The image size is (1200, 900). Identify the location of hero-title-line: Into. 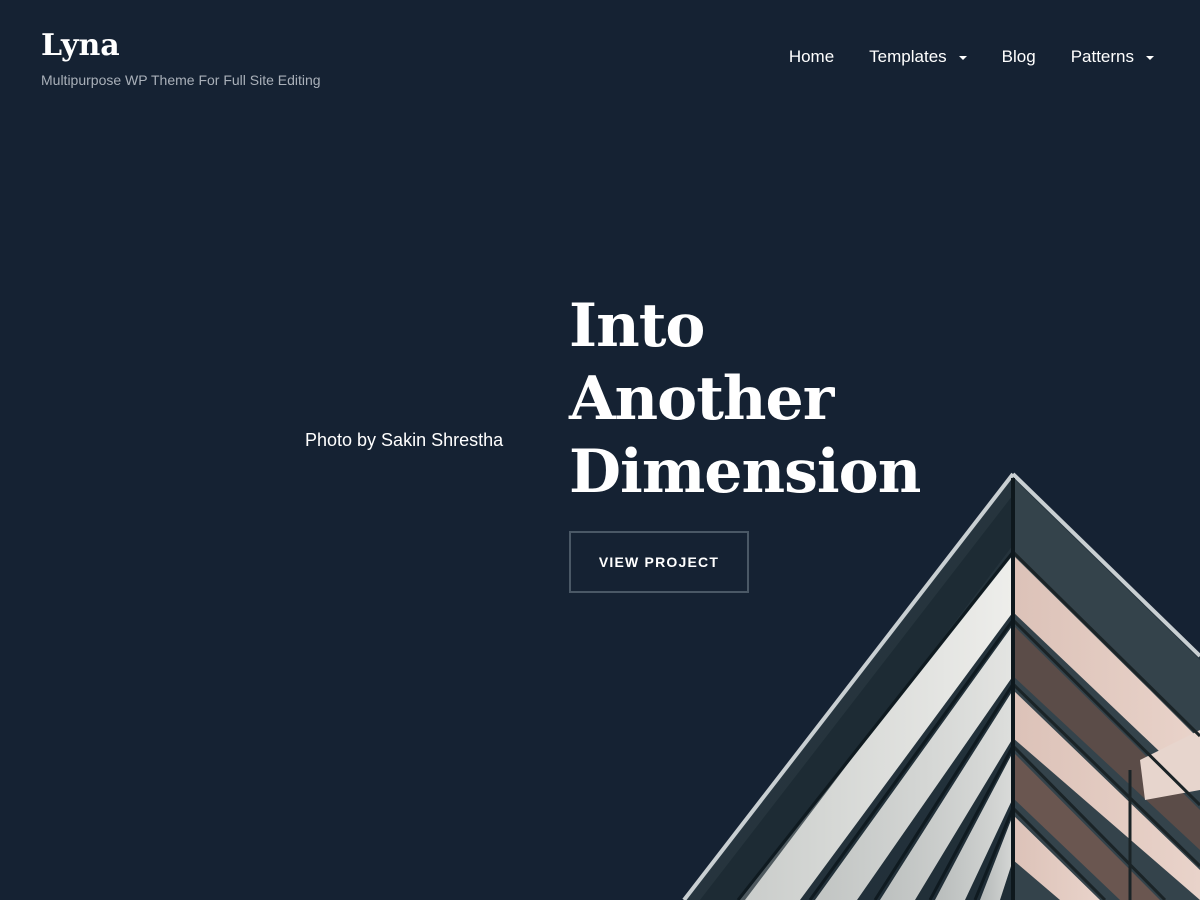
(637, 326).